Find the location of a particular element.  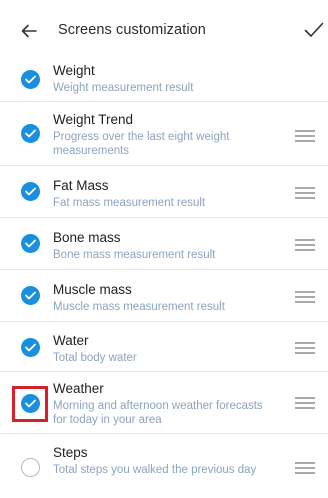

item-title: Muscle mass is located at coordinates (92, 289).